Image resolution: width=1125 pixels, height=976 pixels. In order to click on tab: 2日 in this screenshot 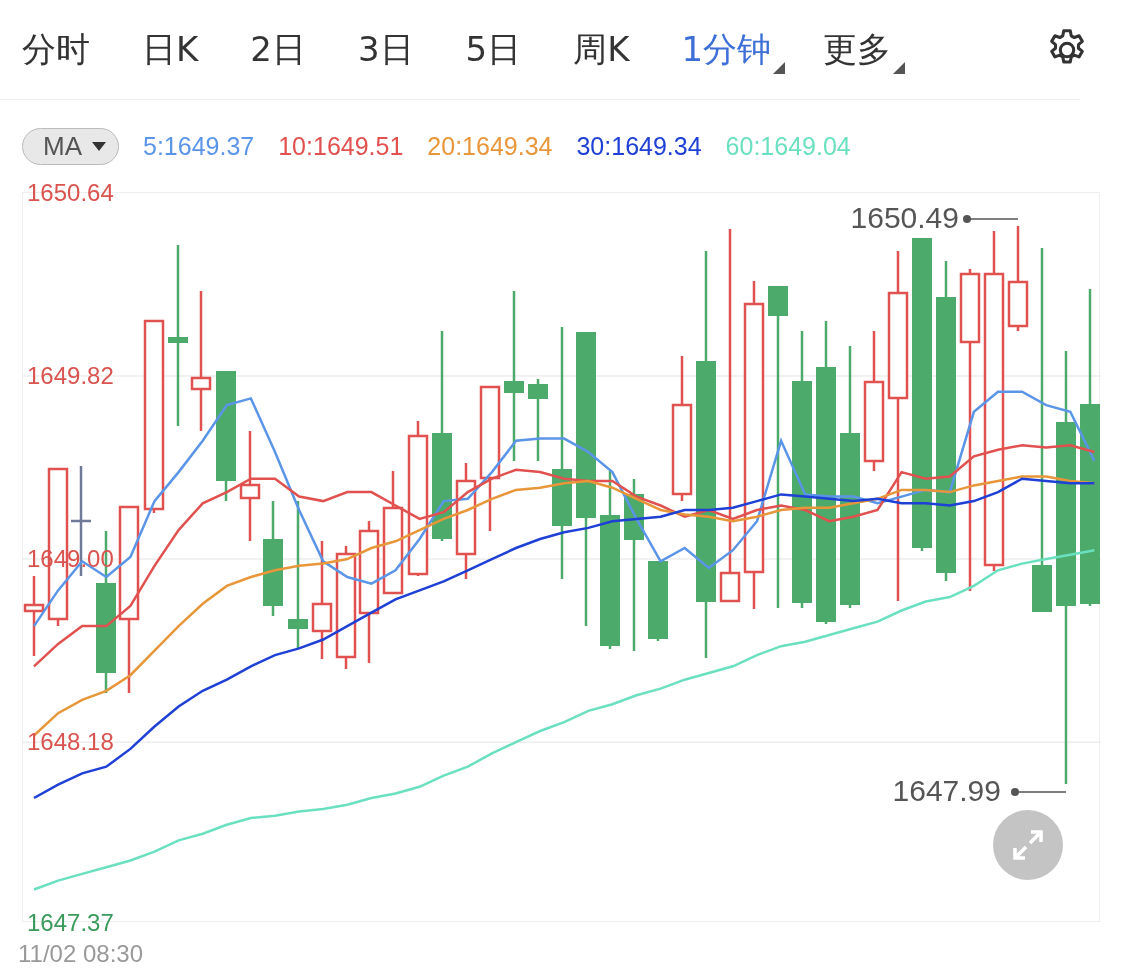, I will do `click(285, 49)`.